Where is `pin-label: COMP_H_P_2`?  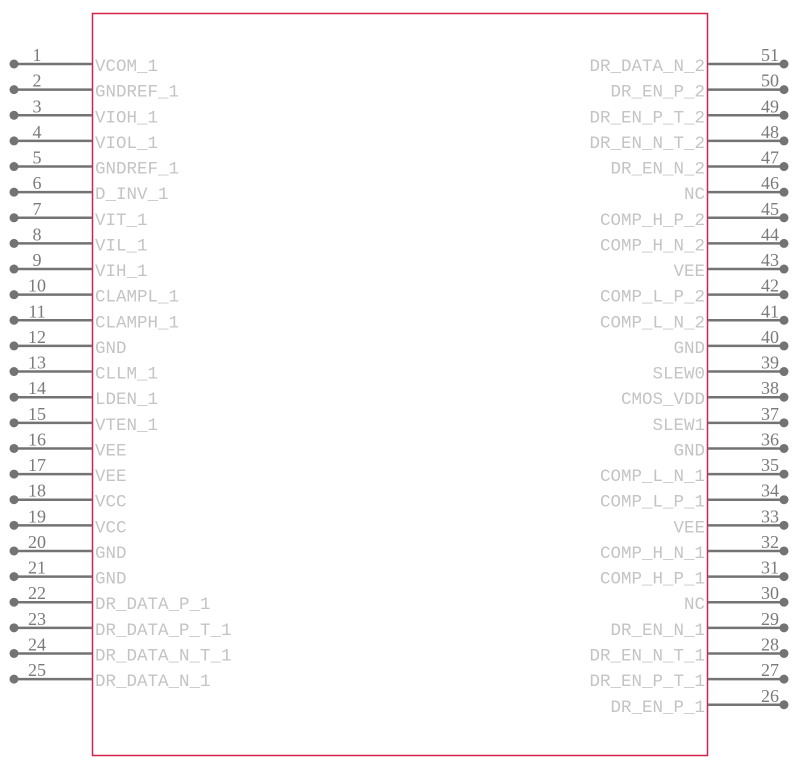
pin-label: COMP_H_P_2 is located at coordinates (652, 221).